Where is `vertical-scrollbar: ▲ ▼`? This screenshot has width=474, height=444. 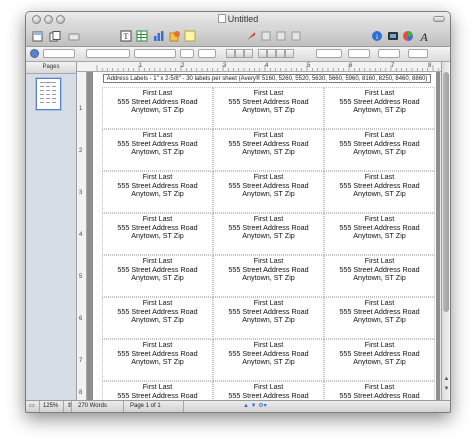 vertical-scrollbar: ▲ ▼ is located at coordinates (445, 231).